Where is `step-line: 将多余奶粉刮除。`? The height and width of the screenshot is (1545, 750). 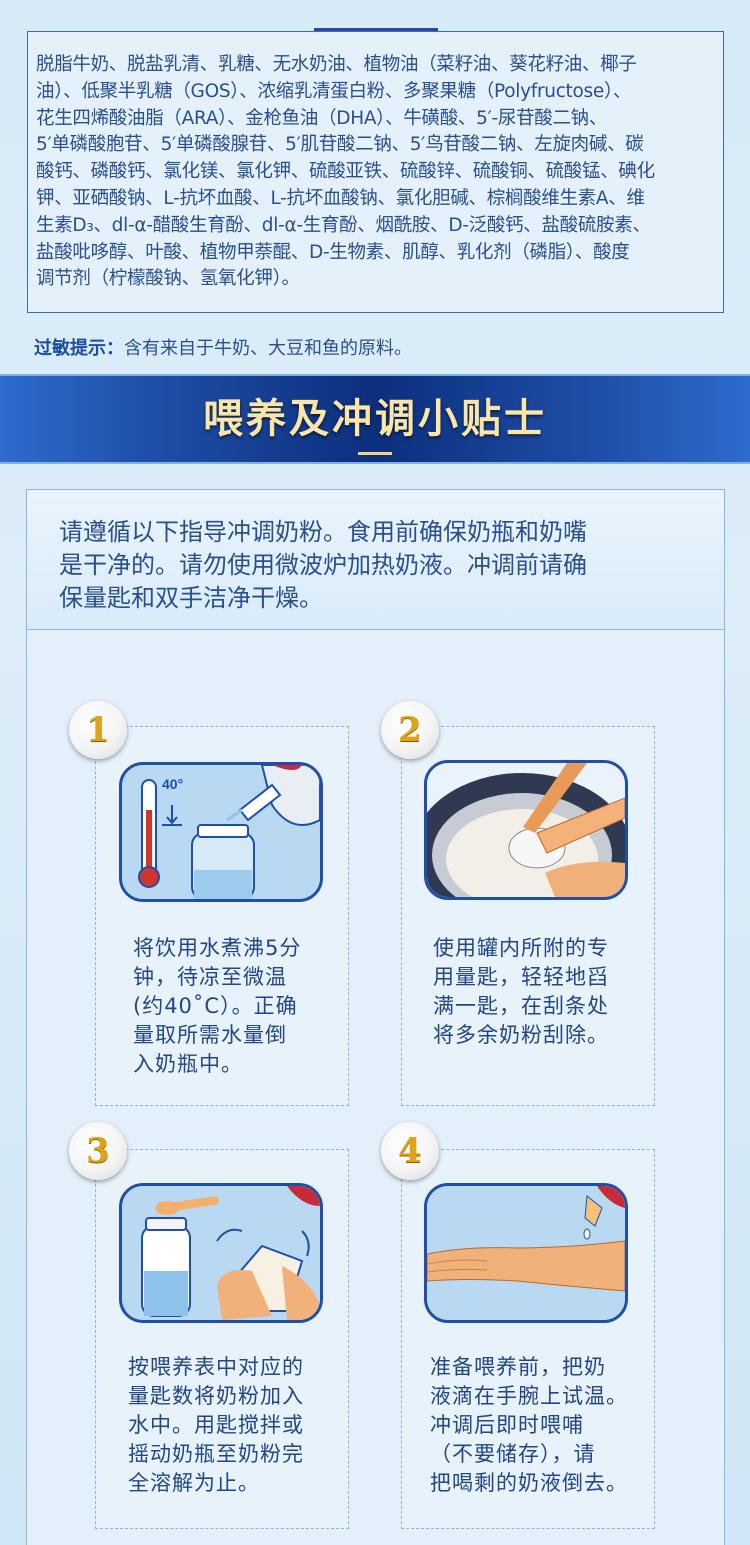
step-line: 将多余奶粉刮除。 is located at coordinates (521, 1035).